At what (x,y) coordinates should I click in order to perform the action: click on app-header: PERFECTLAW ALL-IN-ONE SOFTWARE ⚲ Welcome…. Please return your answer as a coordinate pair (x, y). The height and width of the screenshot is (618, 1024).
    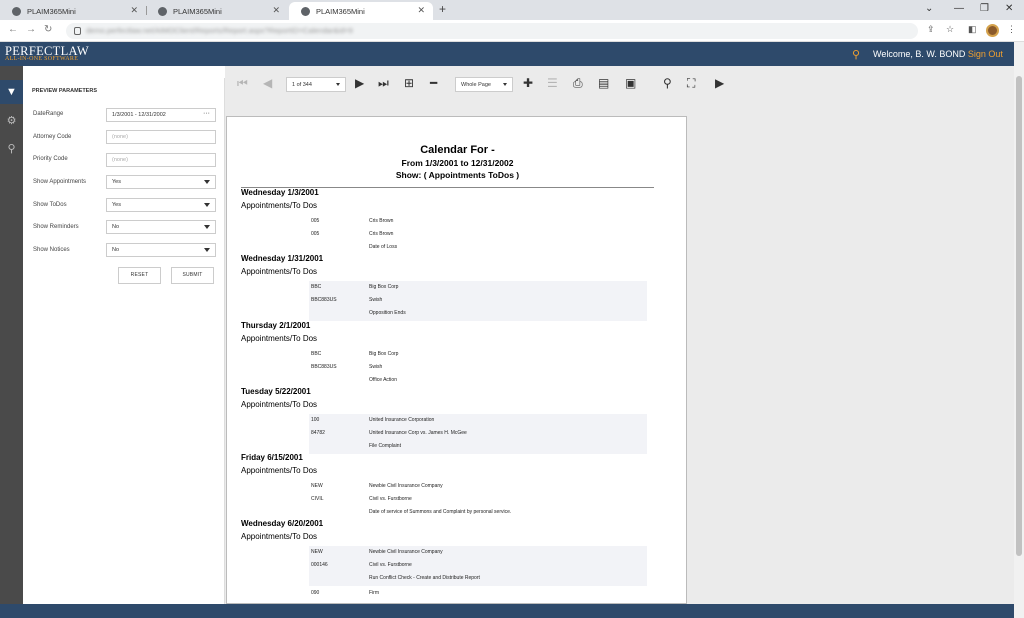
    Looking at the image, I should click on (507, 54).